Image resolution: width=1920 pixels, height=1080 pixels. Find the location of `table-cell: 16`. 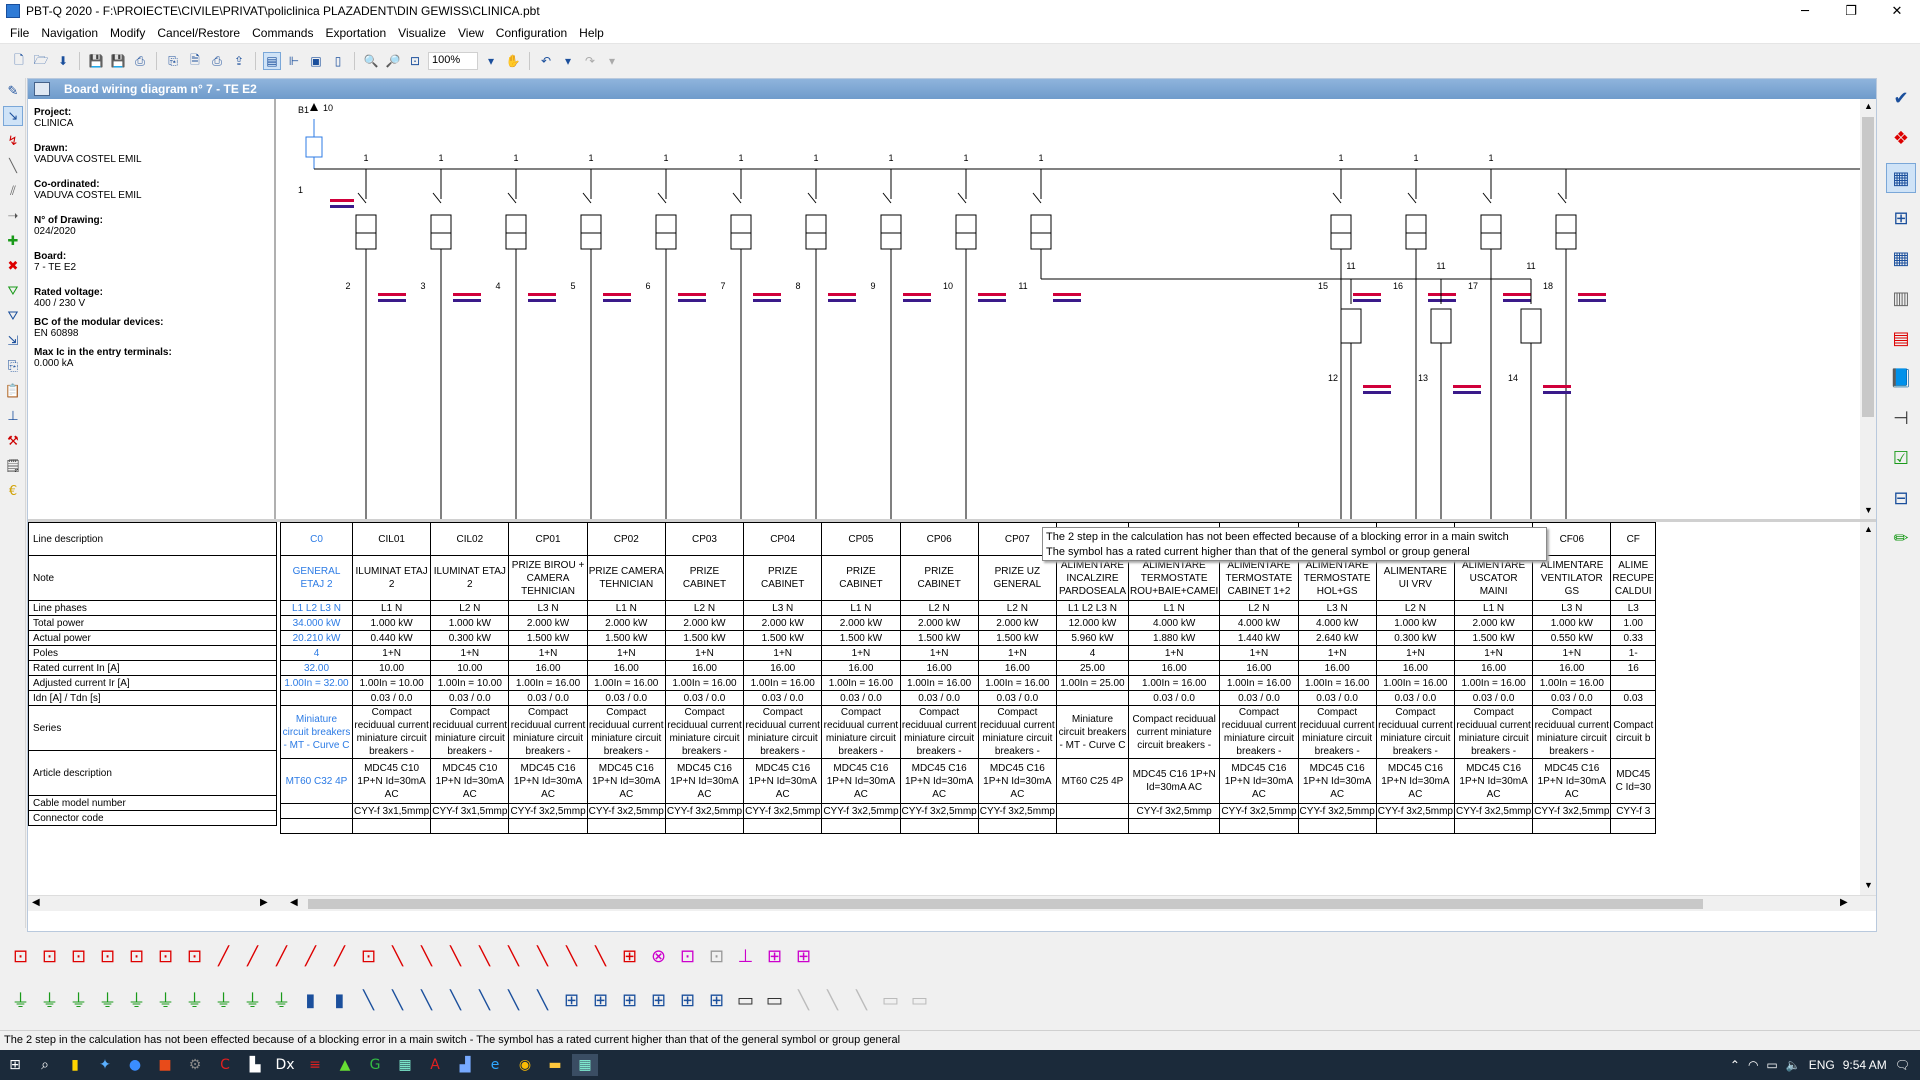

table-cell: 16 is located at coordinates (1633, 668).